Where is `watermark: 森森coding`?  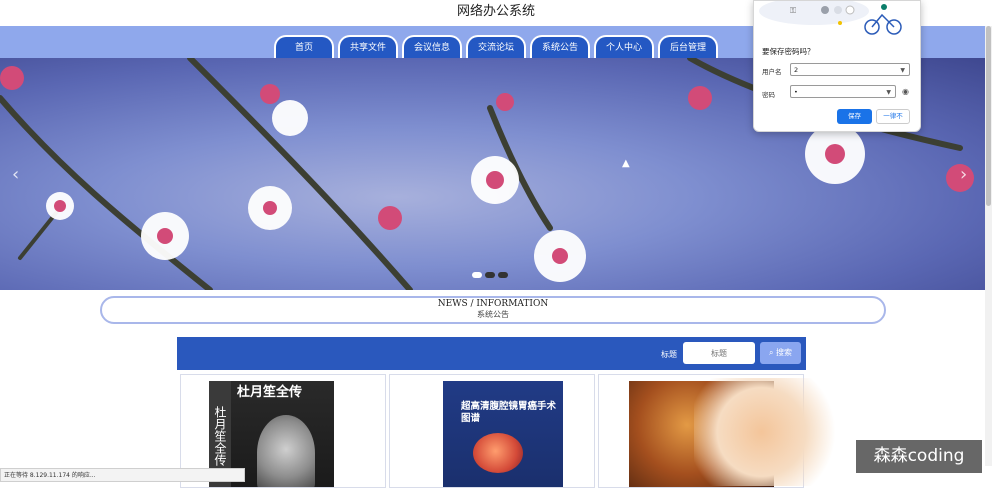
watermark: 森森coding is located at coordinates (919, 456).